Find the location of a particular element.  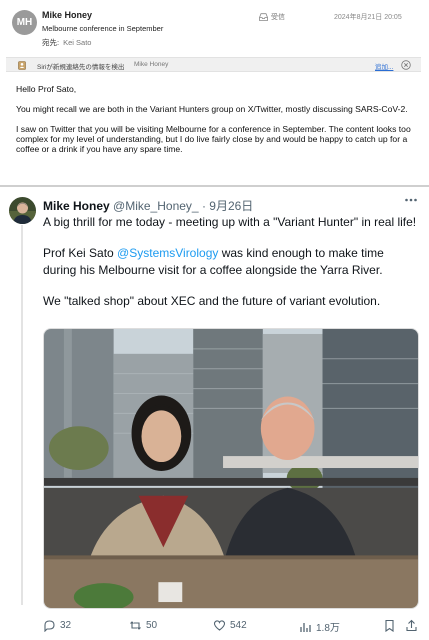

recipient-name: Kei Sato is located at coordinates (77, 42).